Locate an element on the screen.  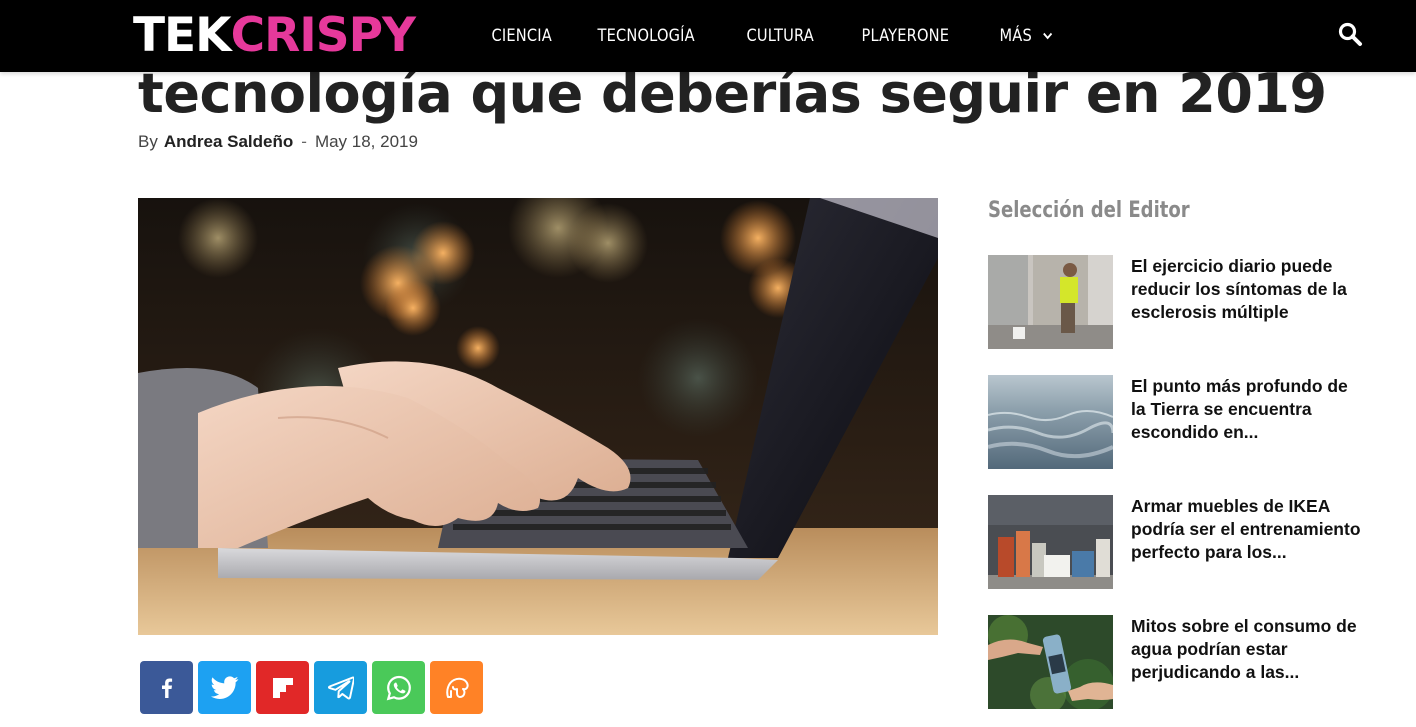
author-link: Andrea Saldeño is located at coordinates (228, 142).